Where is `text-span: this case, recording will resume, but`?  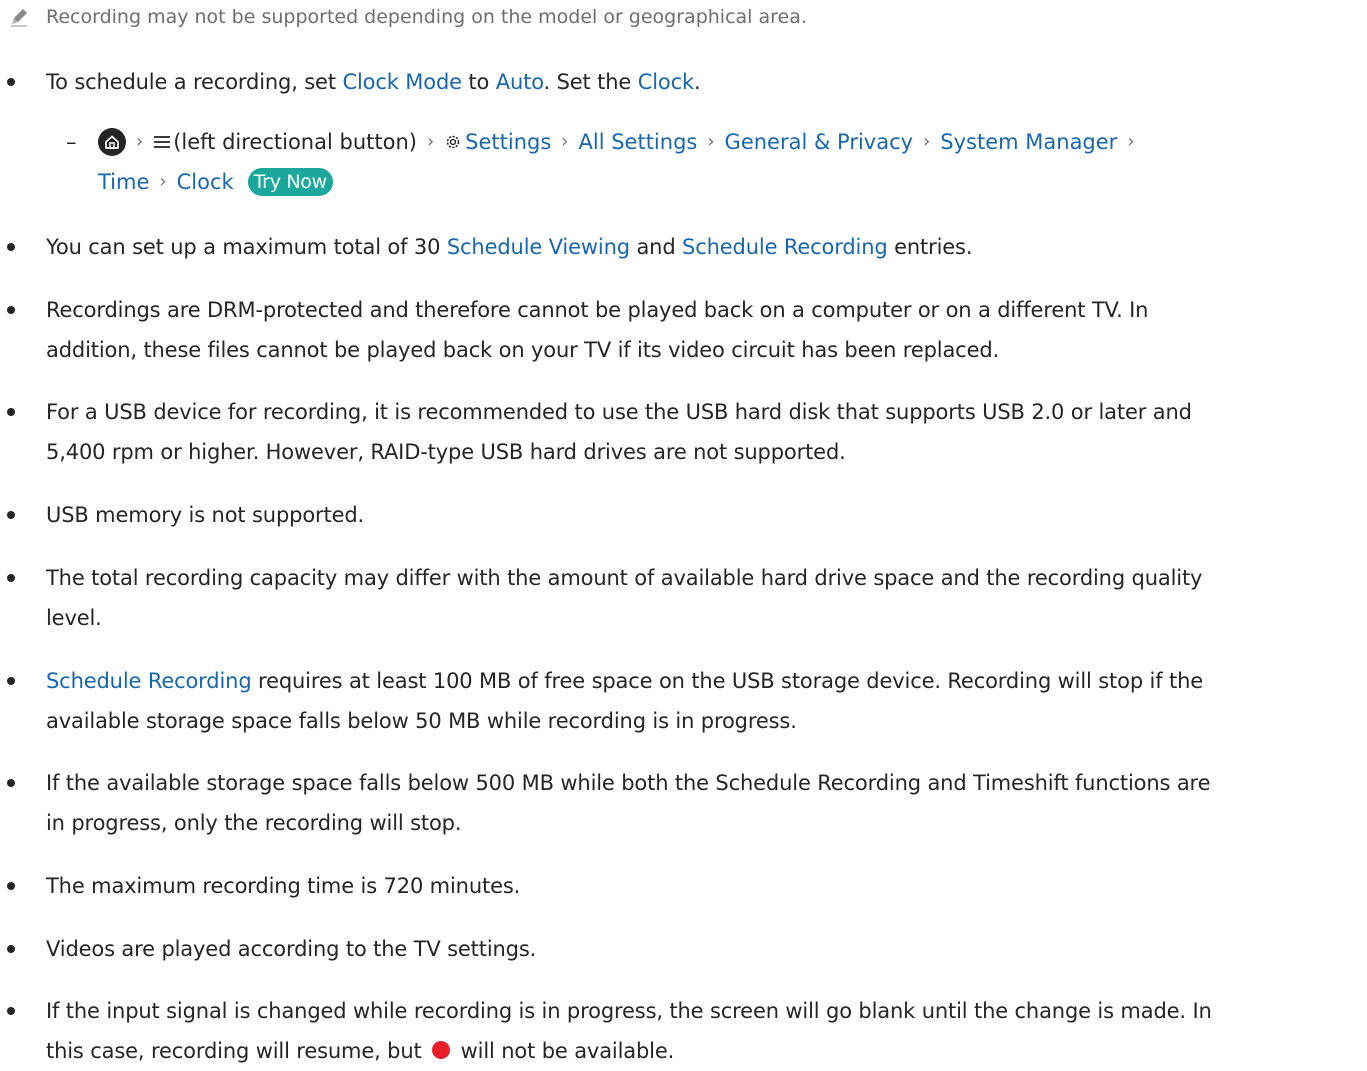
text-span: this case, recording will resume, but is located at coordinates (237, 1051).